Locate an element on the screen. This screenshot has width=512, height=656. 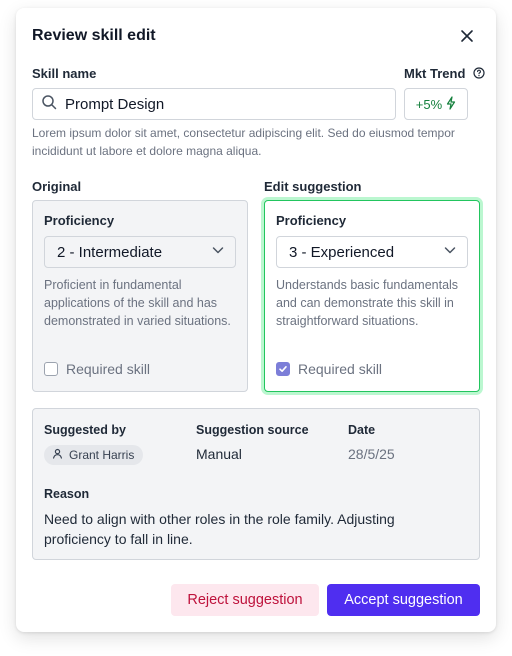
dialog-title: Review skill edit is located at coordinates (94, 35).